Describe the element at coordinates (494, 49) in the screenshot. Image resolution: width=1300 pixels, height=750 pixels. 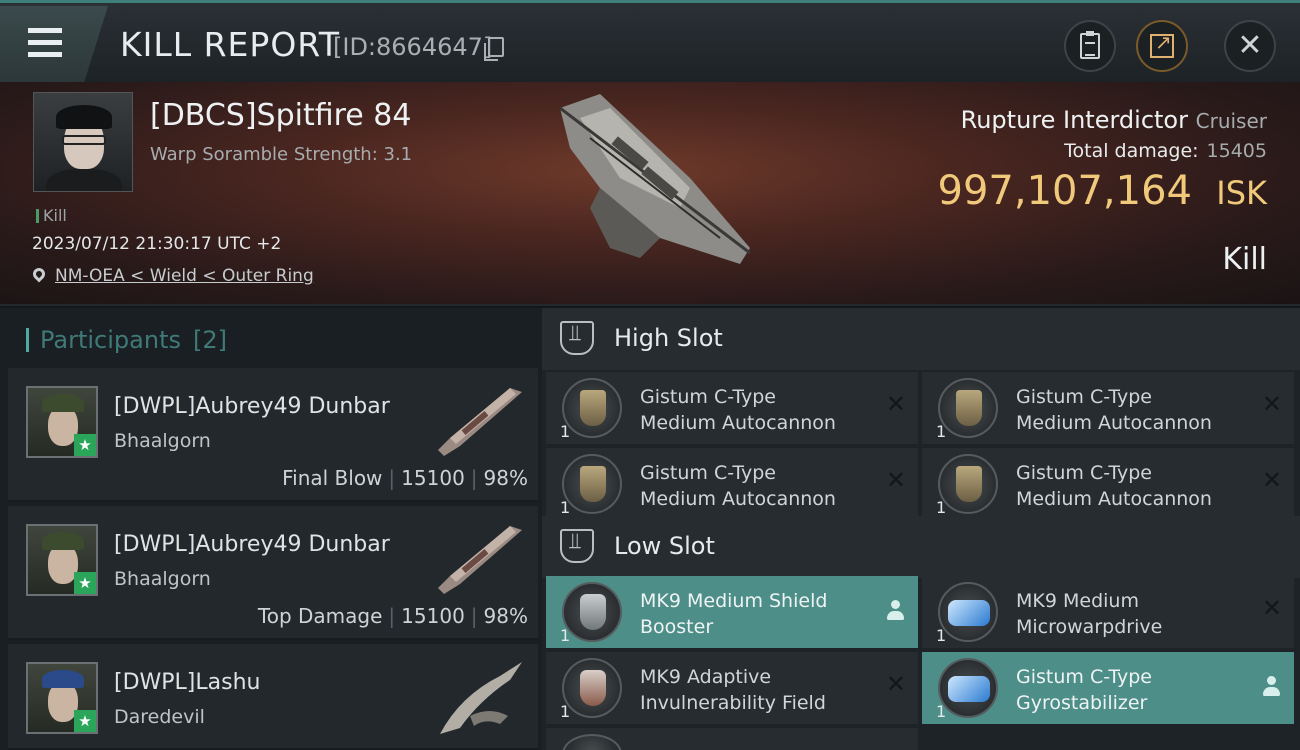
I see `copy-icon` at that location.